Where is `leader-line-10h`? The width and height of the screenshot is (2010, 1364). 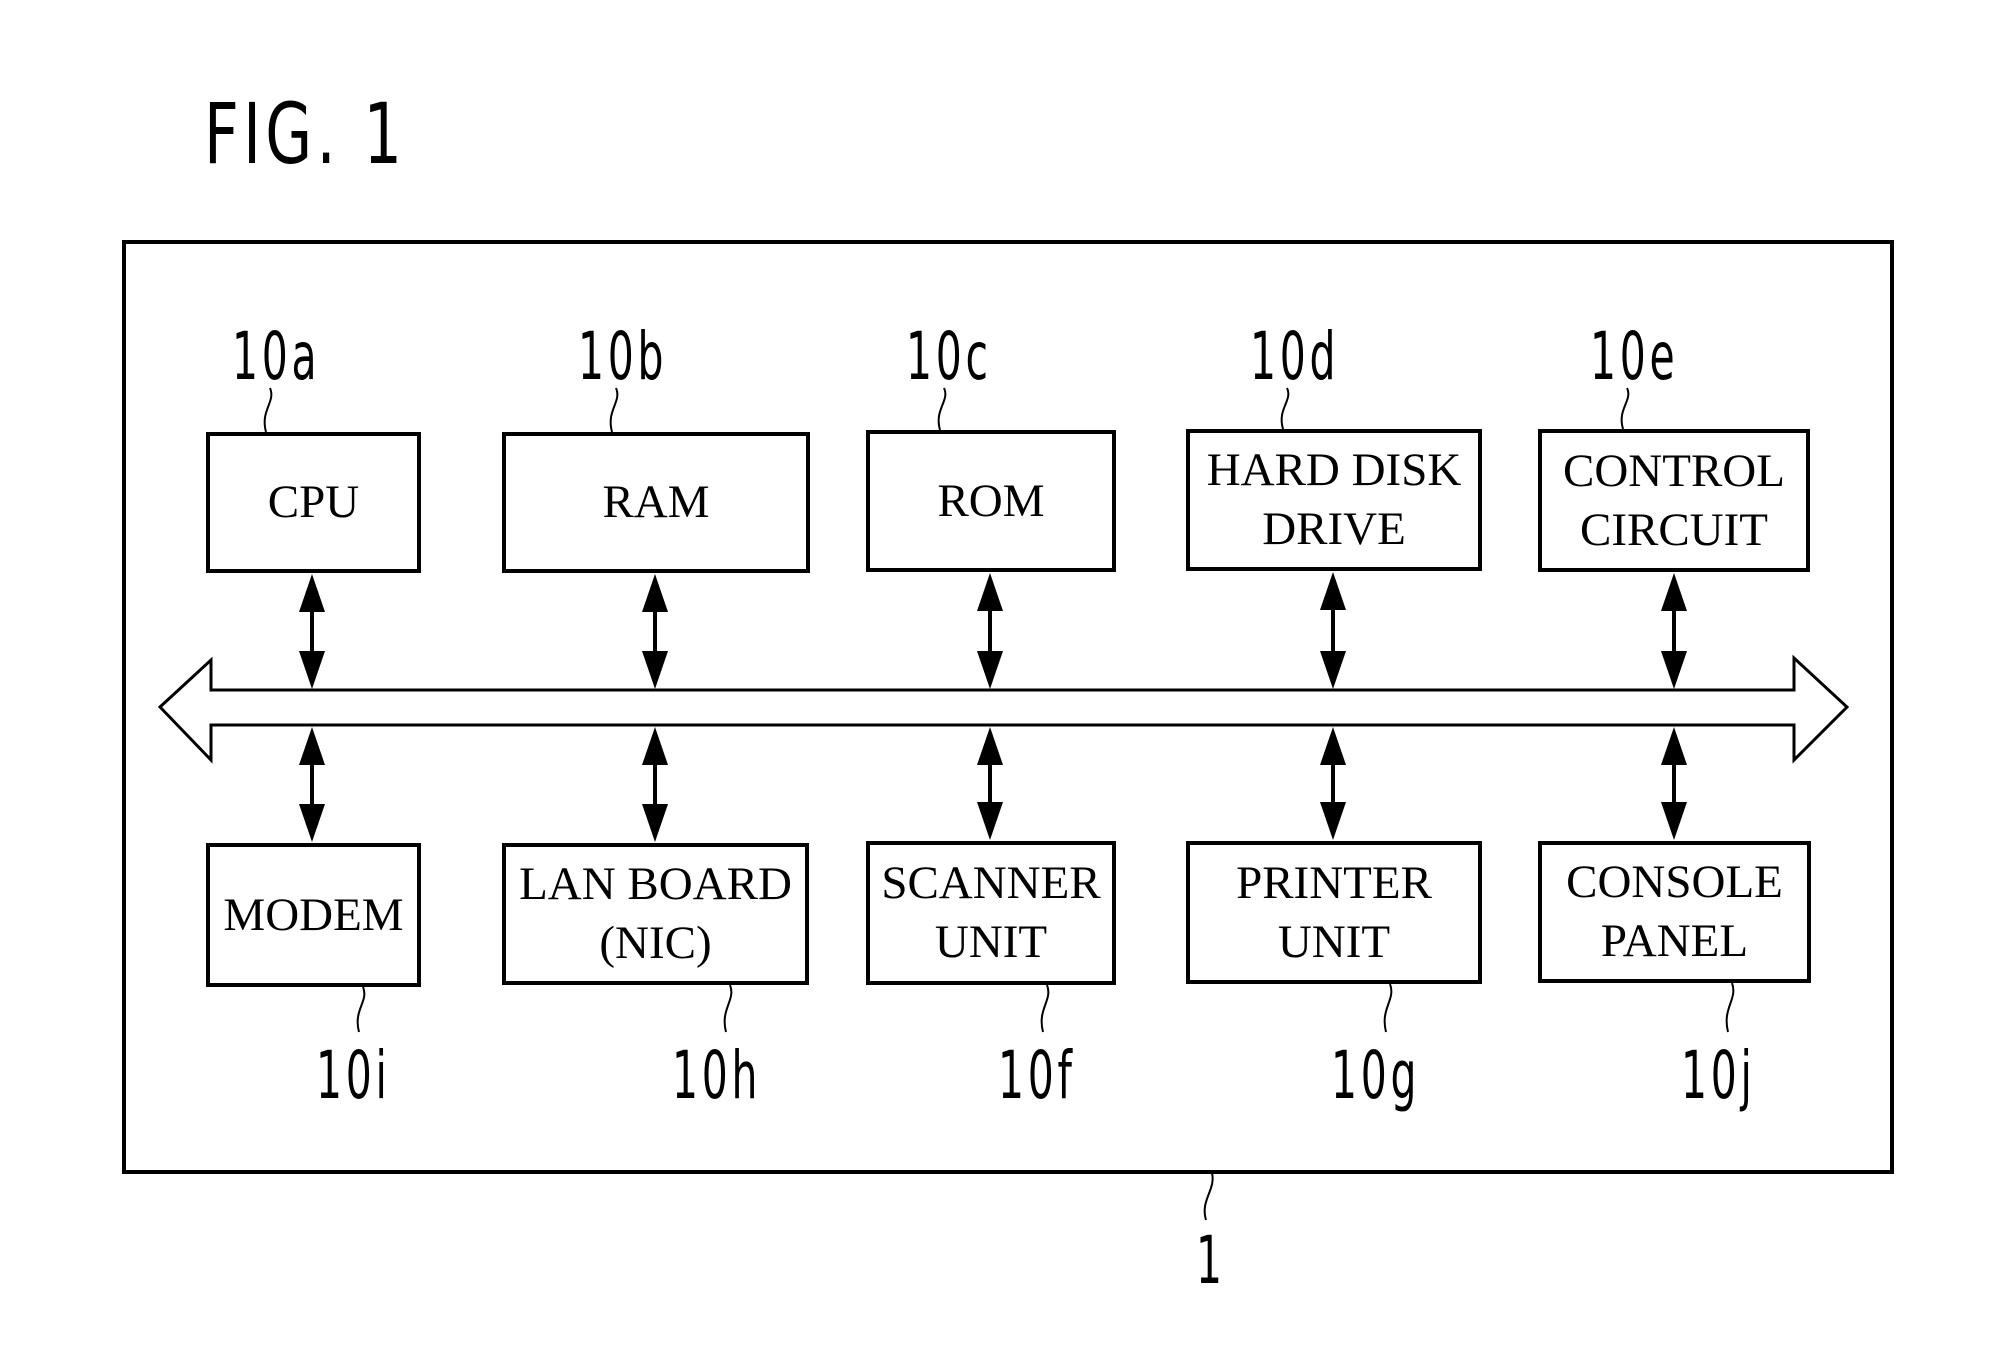 leader-line-10h is located at coordinates (728, 1008).